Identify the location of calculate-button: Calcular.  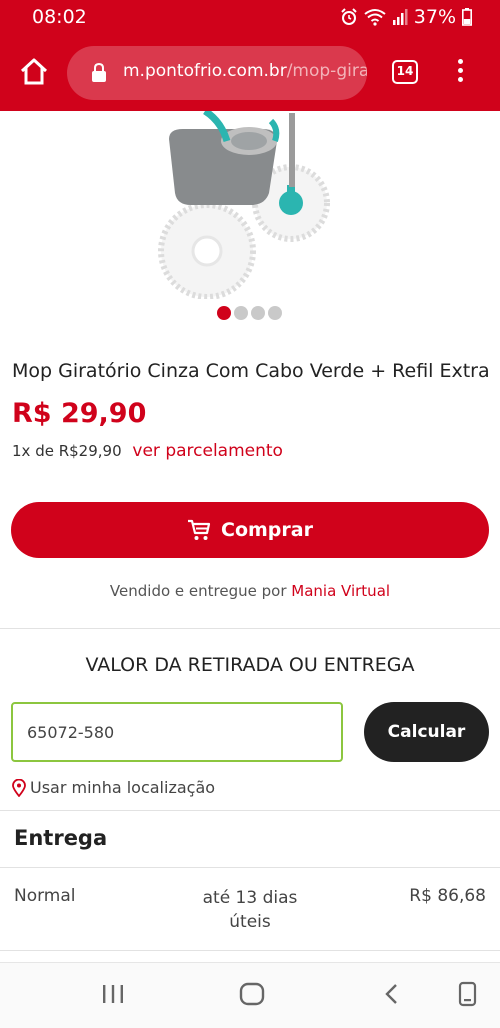
(426, 732).